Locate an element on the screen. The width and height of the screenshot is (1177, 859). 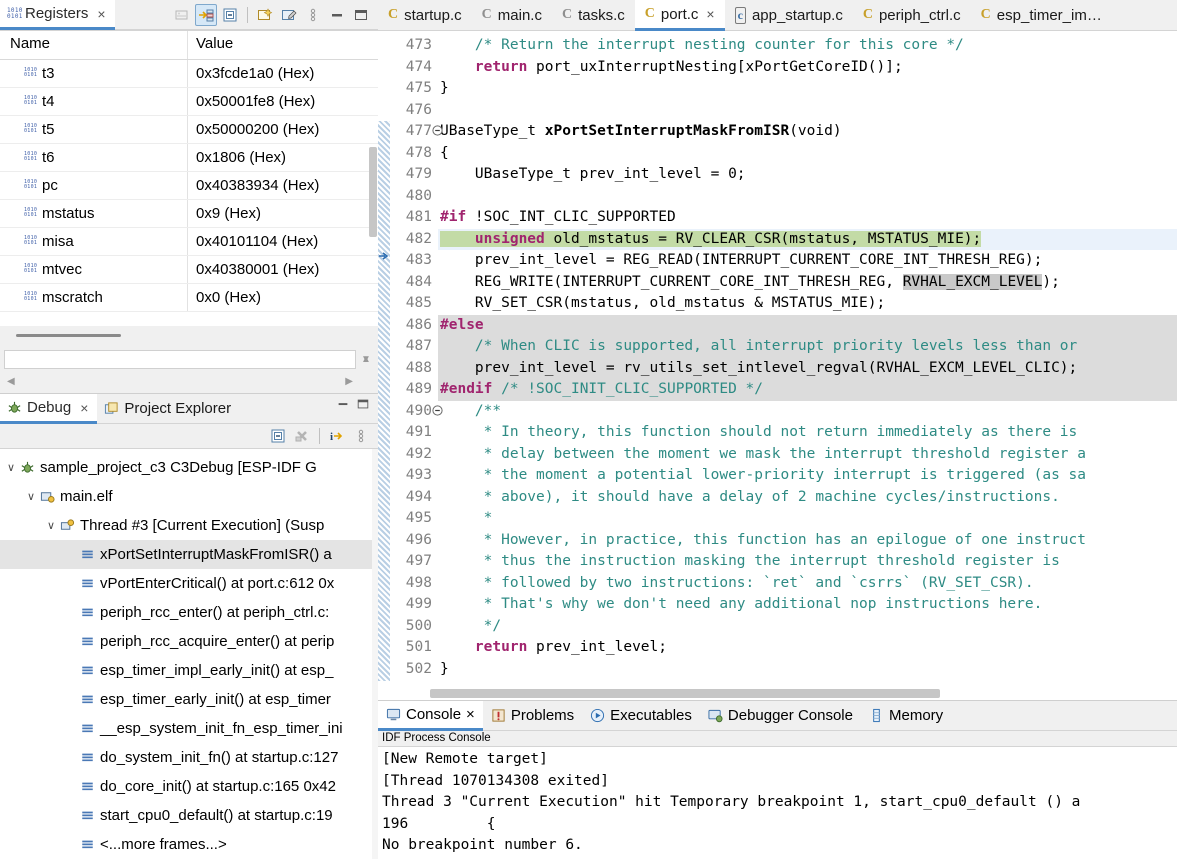
register-value-cell: 0x50001fe8 (Hex) is located at coordinates (283, 101).